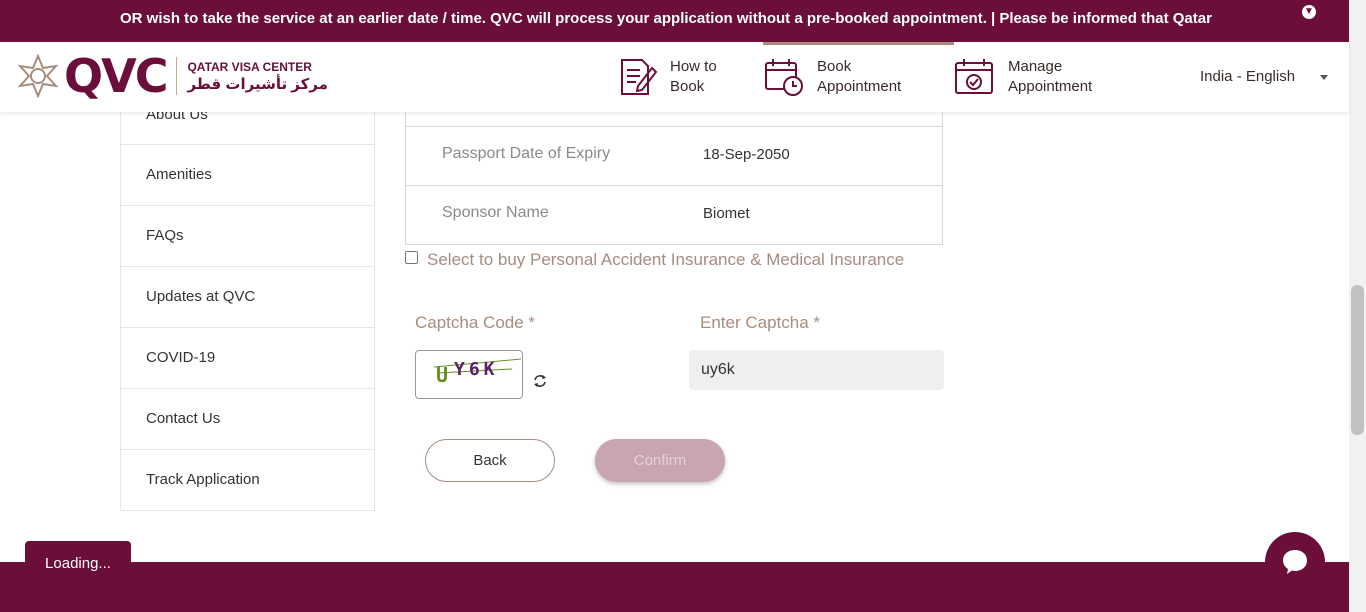 Image resolution: width=1366 pixels, height=612 pixels. Describe the element at coordinates (660, 460) in the screenshot. I see `confirm-button: Confirm` at that location.